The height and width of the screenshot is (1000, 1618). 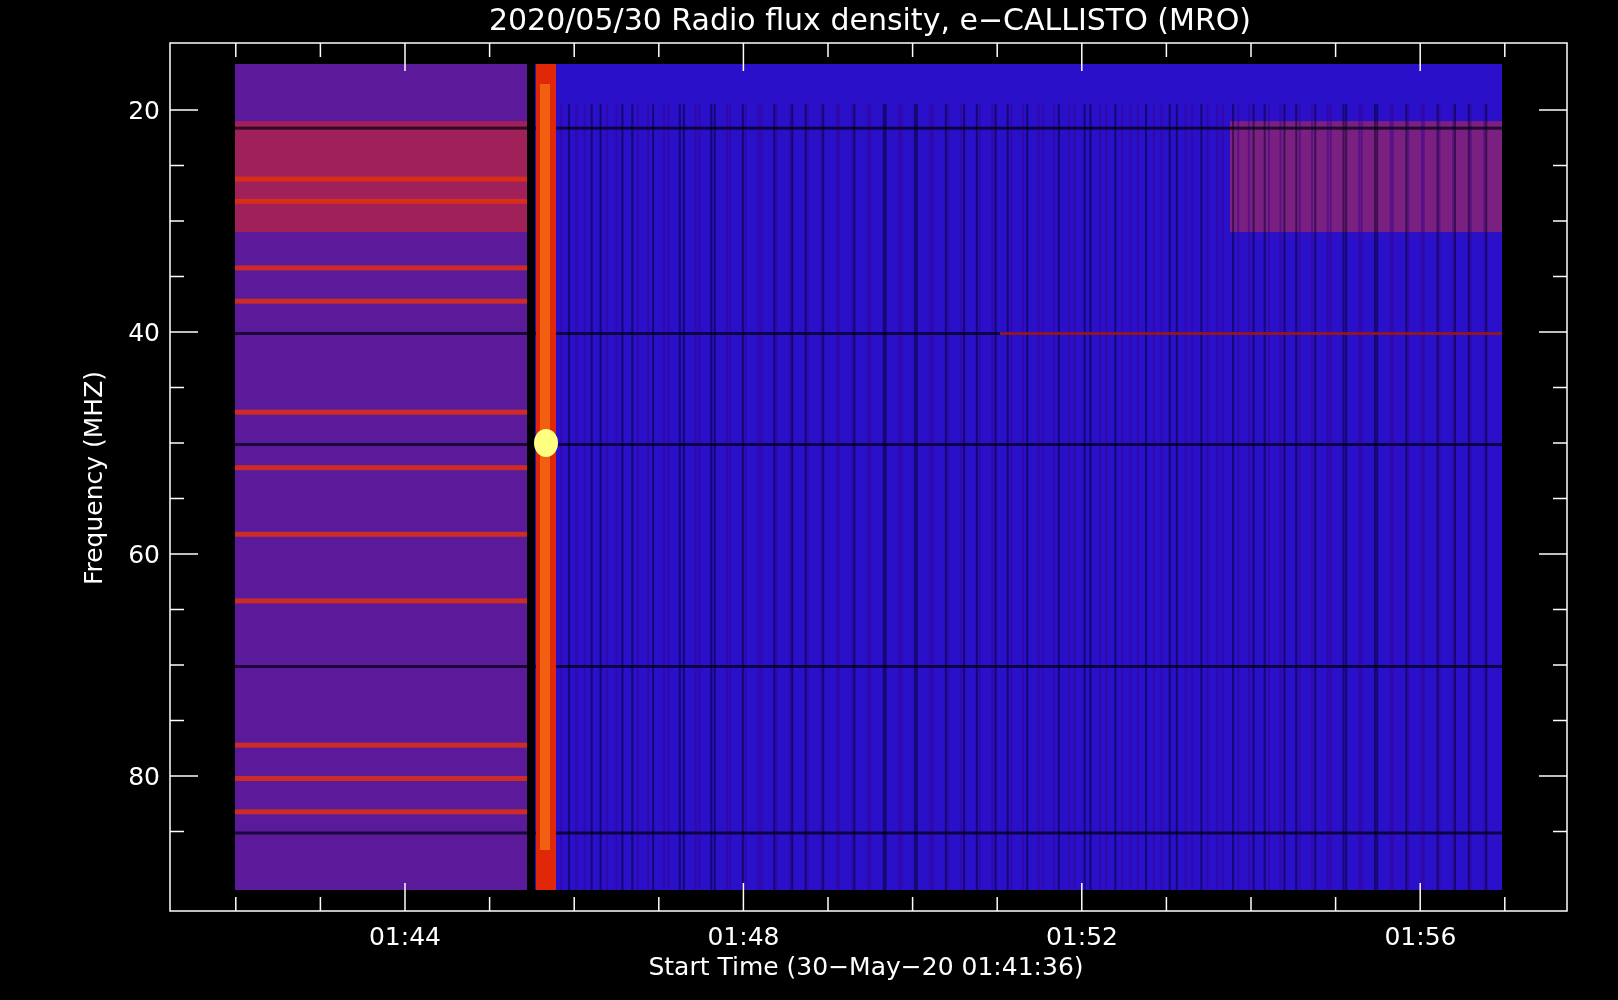 I want to click on x-axis-label: Start Time (30−May−20 01:41:36), so click(x=866, y=966).